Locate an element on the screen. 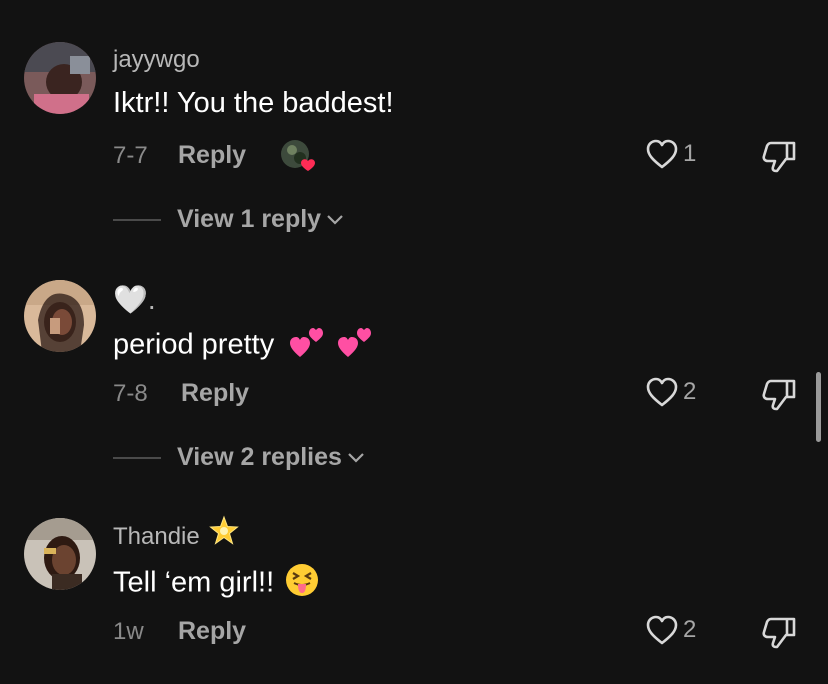 This screenshot has width=828, height=684. comment-text-body: period pretty is located at coordinates (194, 344).